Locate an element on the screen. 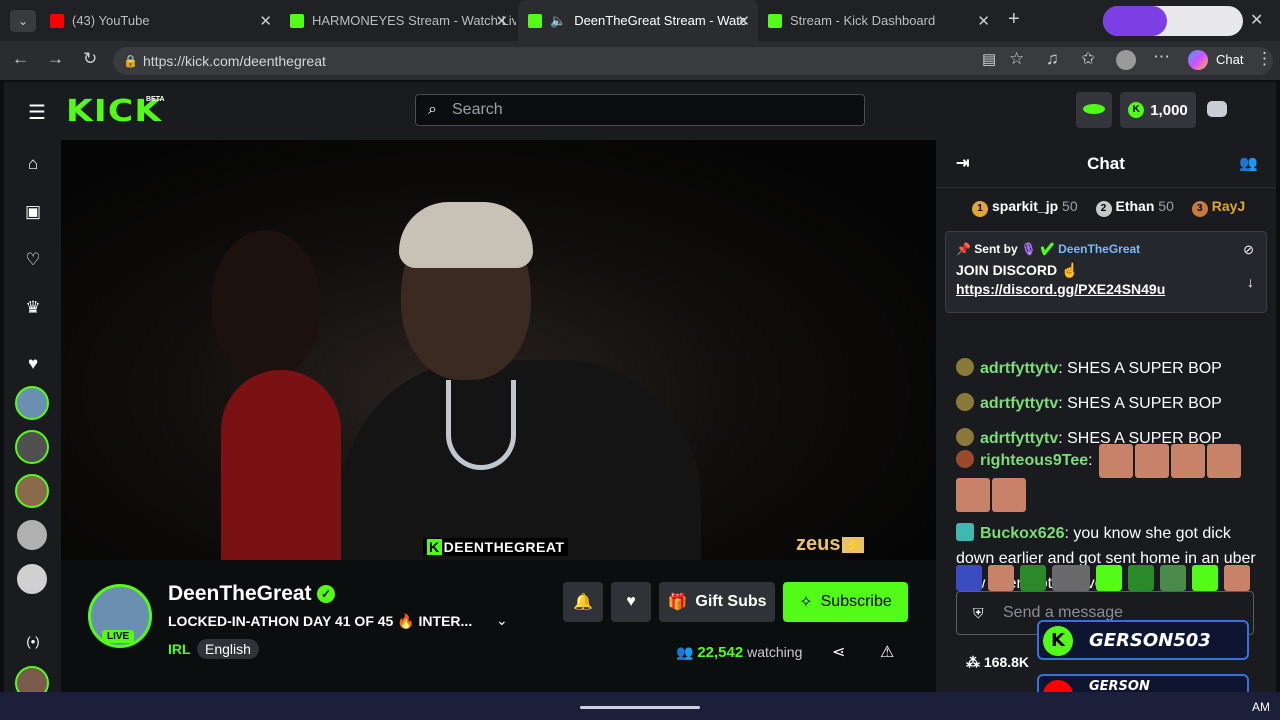 The image size is (1280, 720). ufo-icon is located at coordinates (1094, 110).